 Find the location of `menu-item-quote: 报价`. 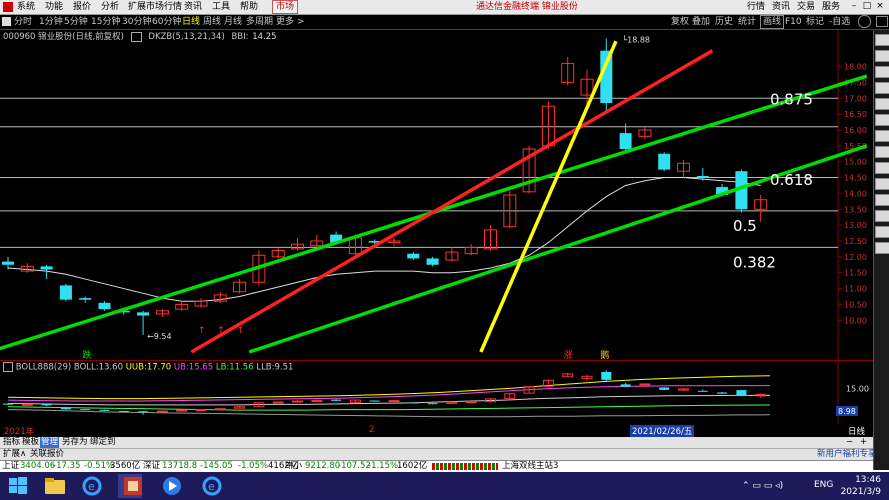

menu-item-quote: 报价 is located at coordinates (82, 7).